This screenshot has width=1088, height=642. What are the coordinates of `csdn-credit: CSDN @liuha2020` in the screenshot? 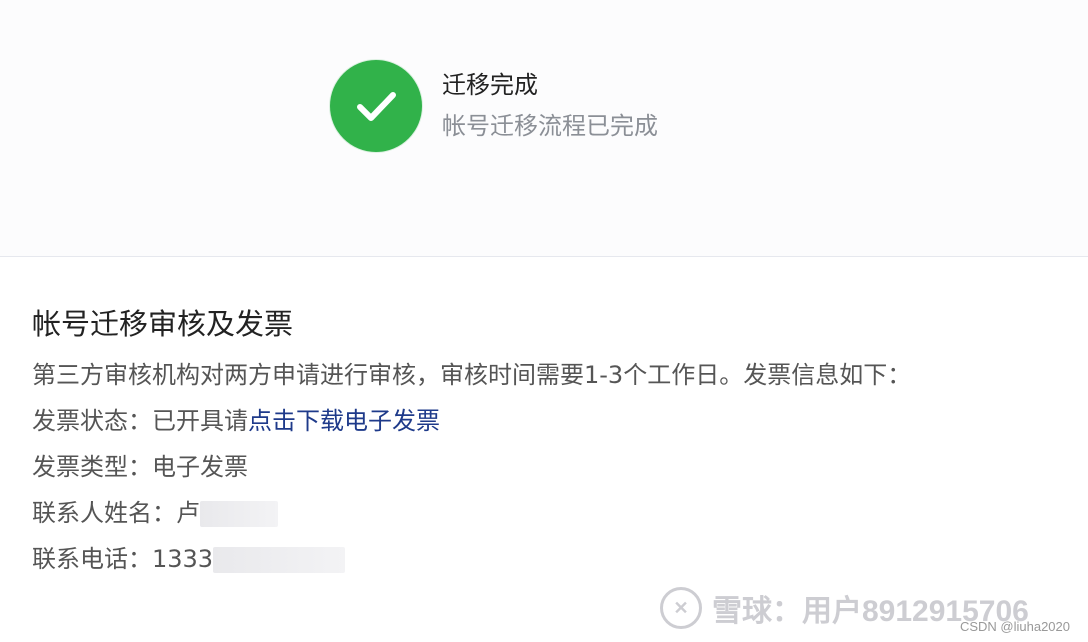 It's located at (1014, 626).